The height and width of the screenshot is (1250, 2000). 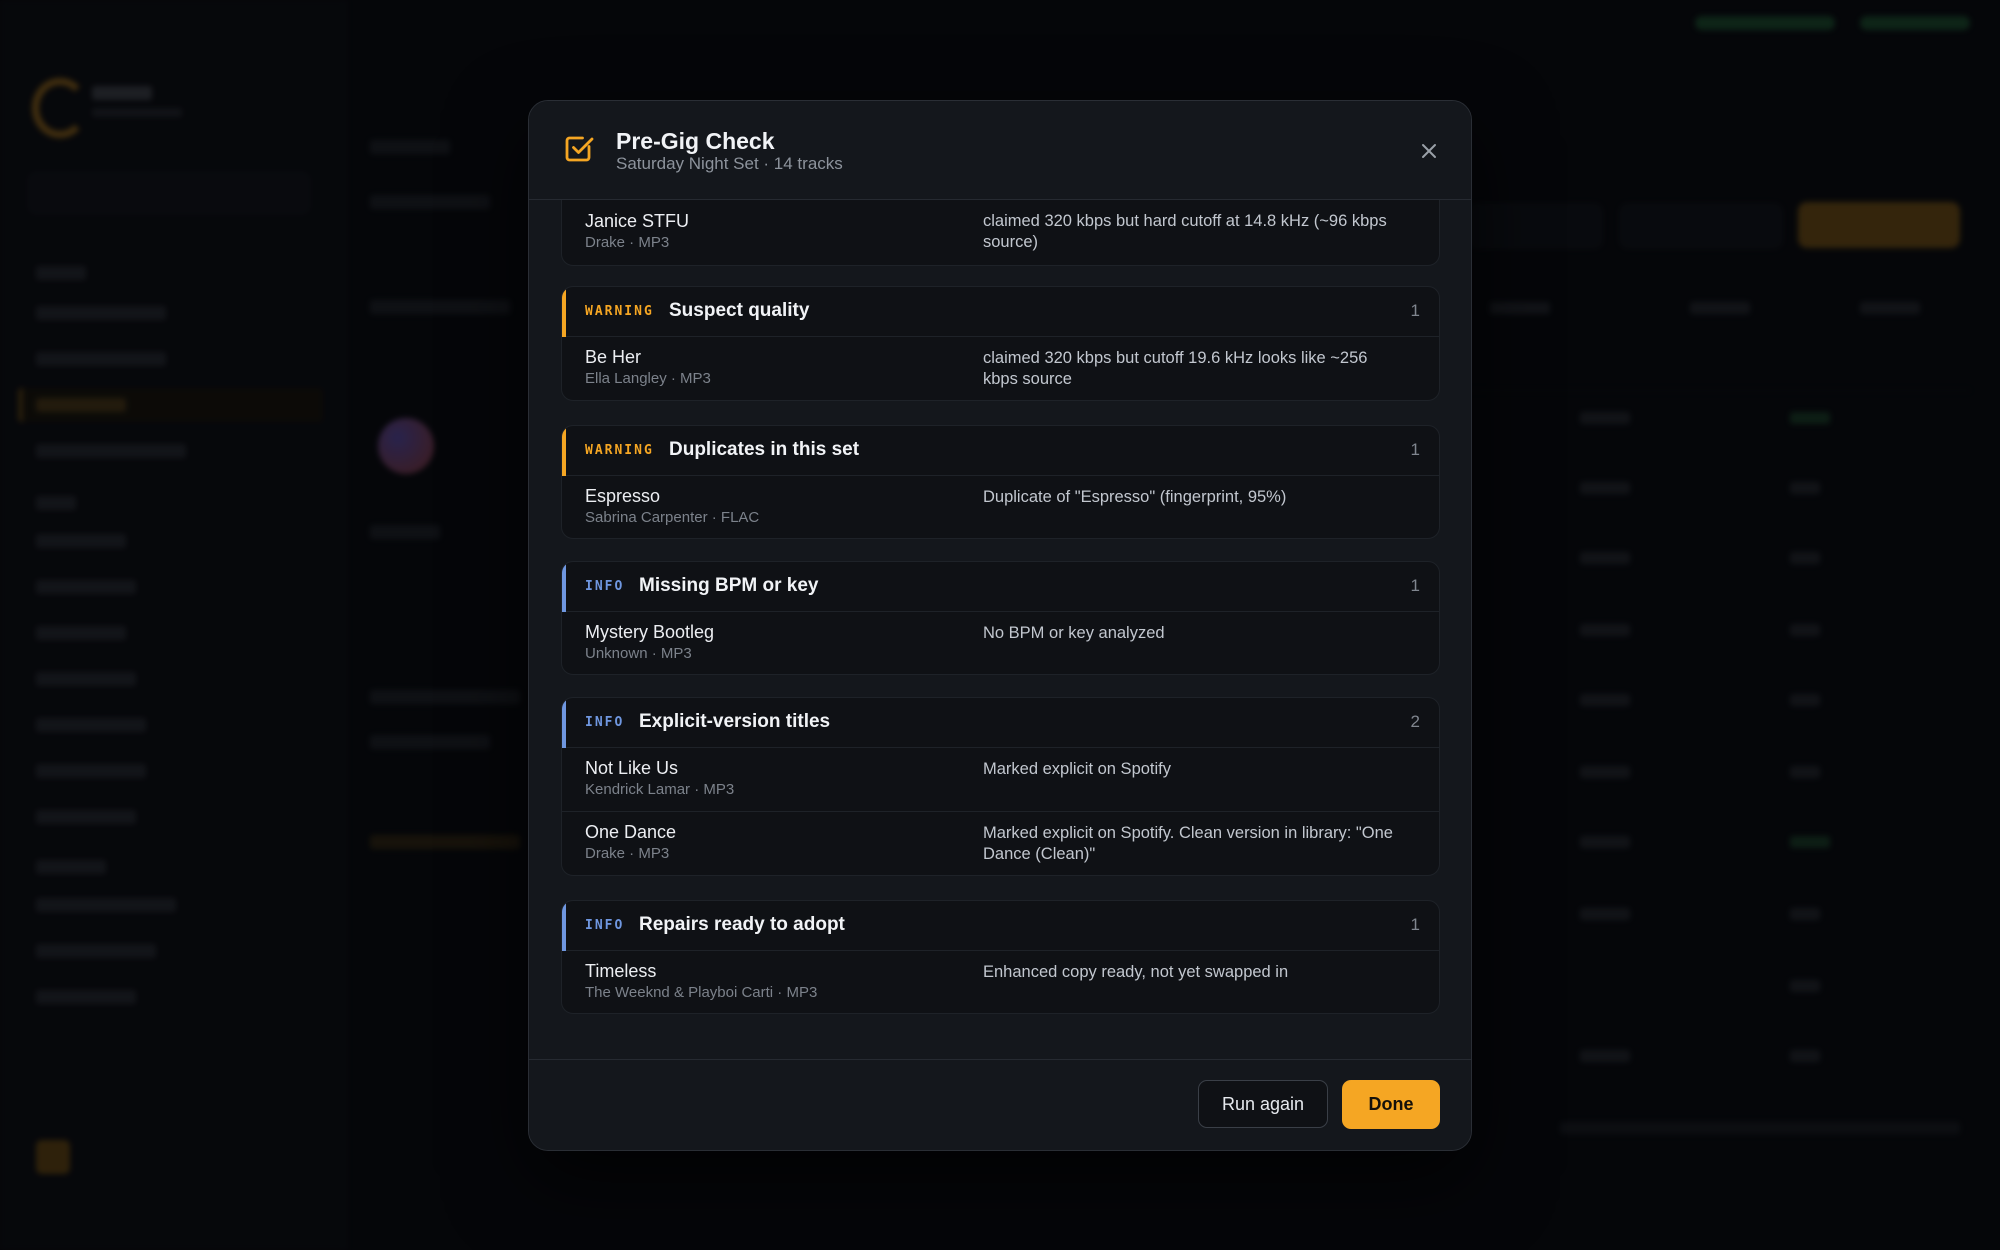 I want to click on issue-group-header: INFO Missing BPM or key 1, so click(x=1000, y=587).